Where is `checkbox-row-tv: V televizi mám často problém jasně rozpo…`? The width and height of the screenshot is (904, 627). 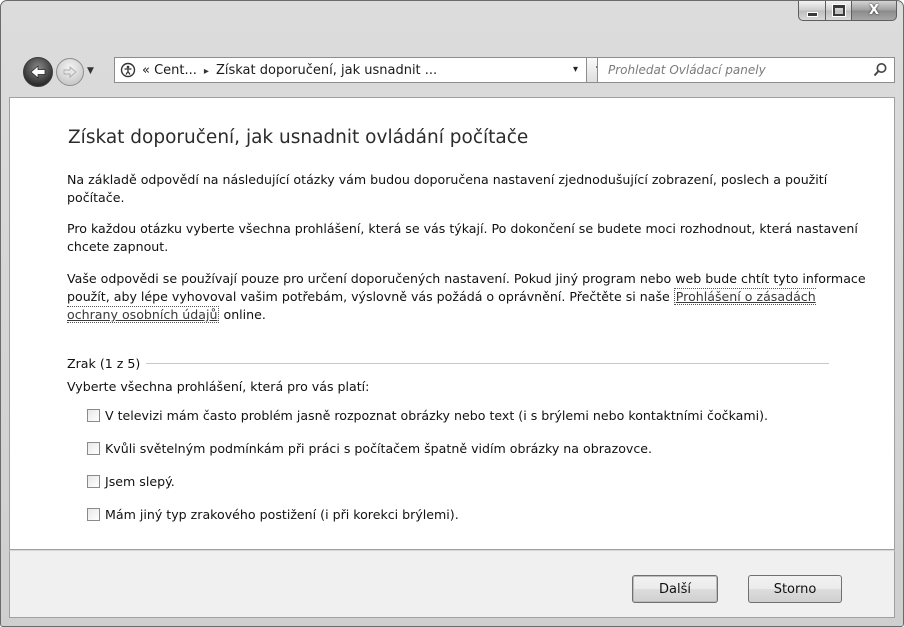 checkbox-row-tv: V televizi mám často problém jasně rozpo… is located at coordinates (427, 415).